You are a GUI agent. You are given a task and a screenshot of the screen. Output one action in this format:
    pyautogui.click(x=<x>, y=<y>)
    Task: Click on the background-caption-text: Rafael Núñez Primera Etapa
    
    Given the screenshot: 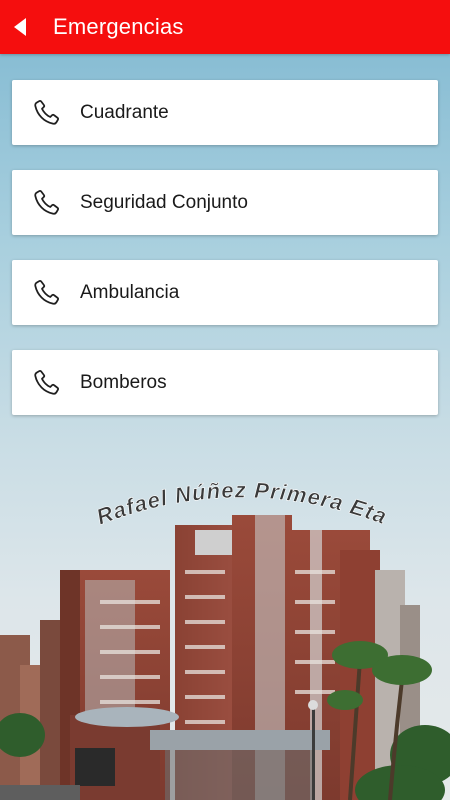 What is the action you would take?
    pyautogui.click(x=195, y=480)
    